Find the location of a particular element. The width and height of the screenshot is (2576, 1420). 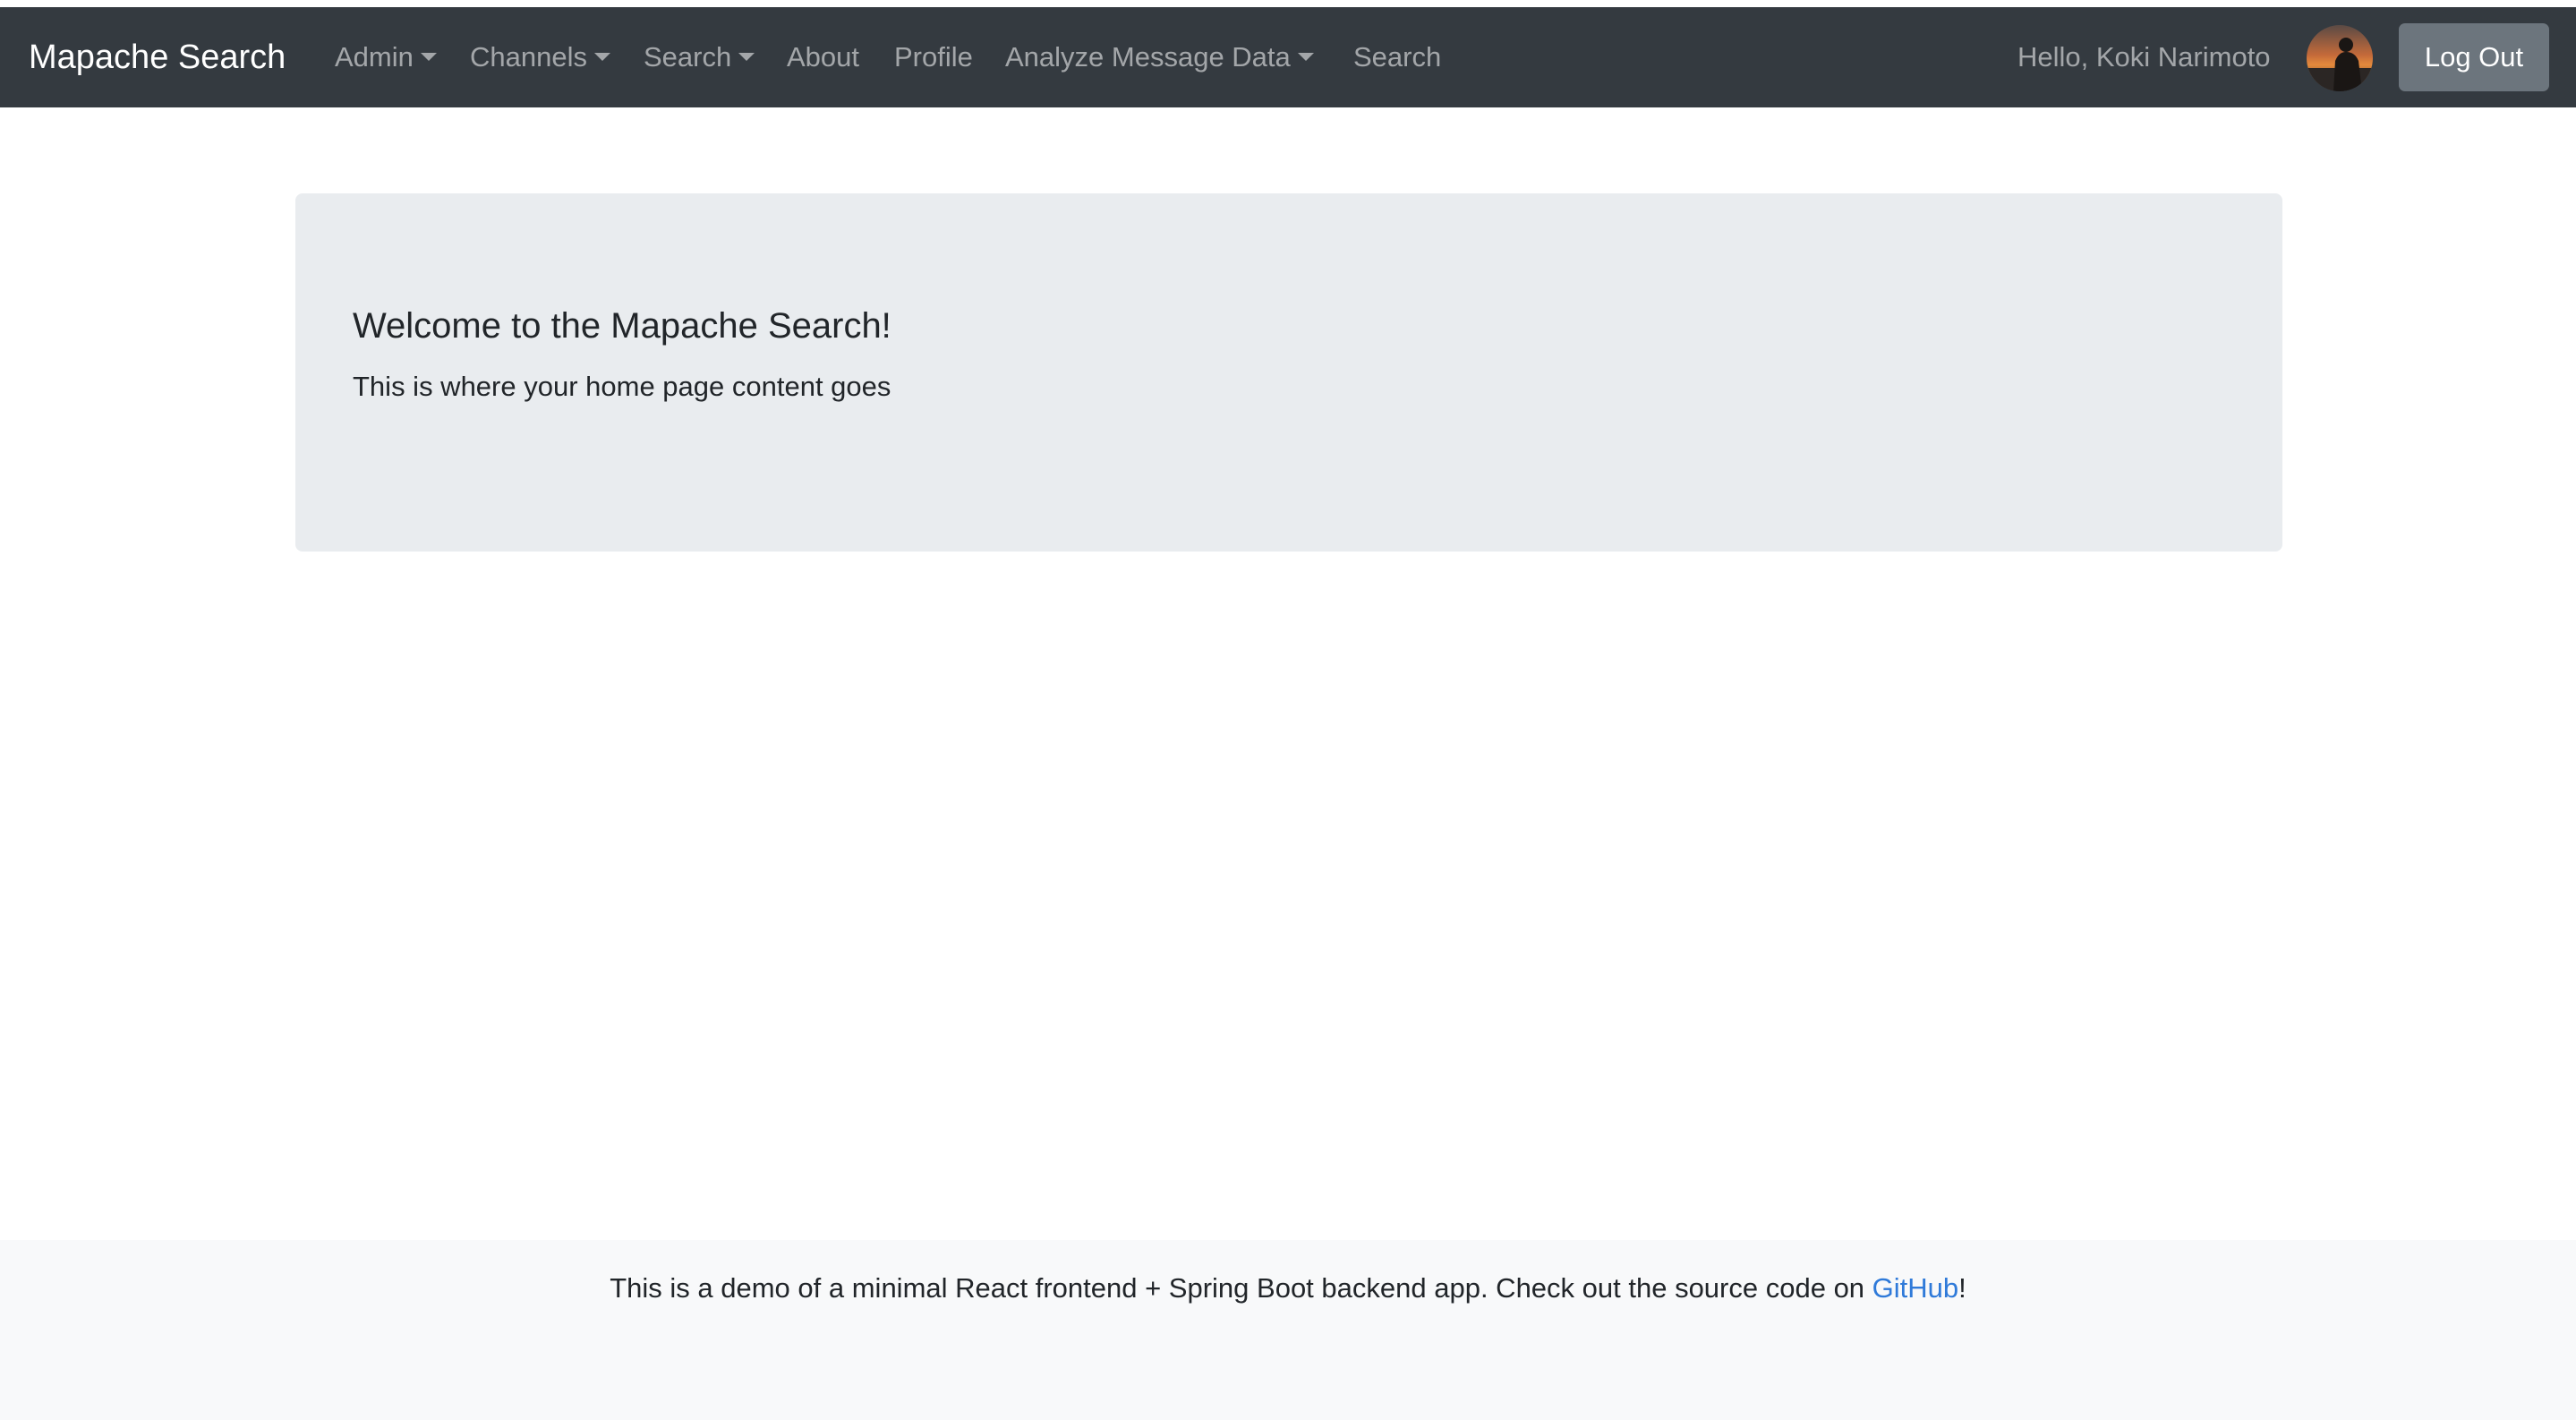

footer-text-after: ! is located at coordinates (1962, 1288).